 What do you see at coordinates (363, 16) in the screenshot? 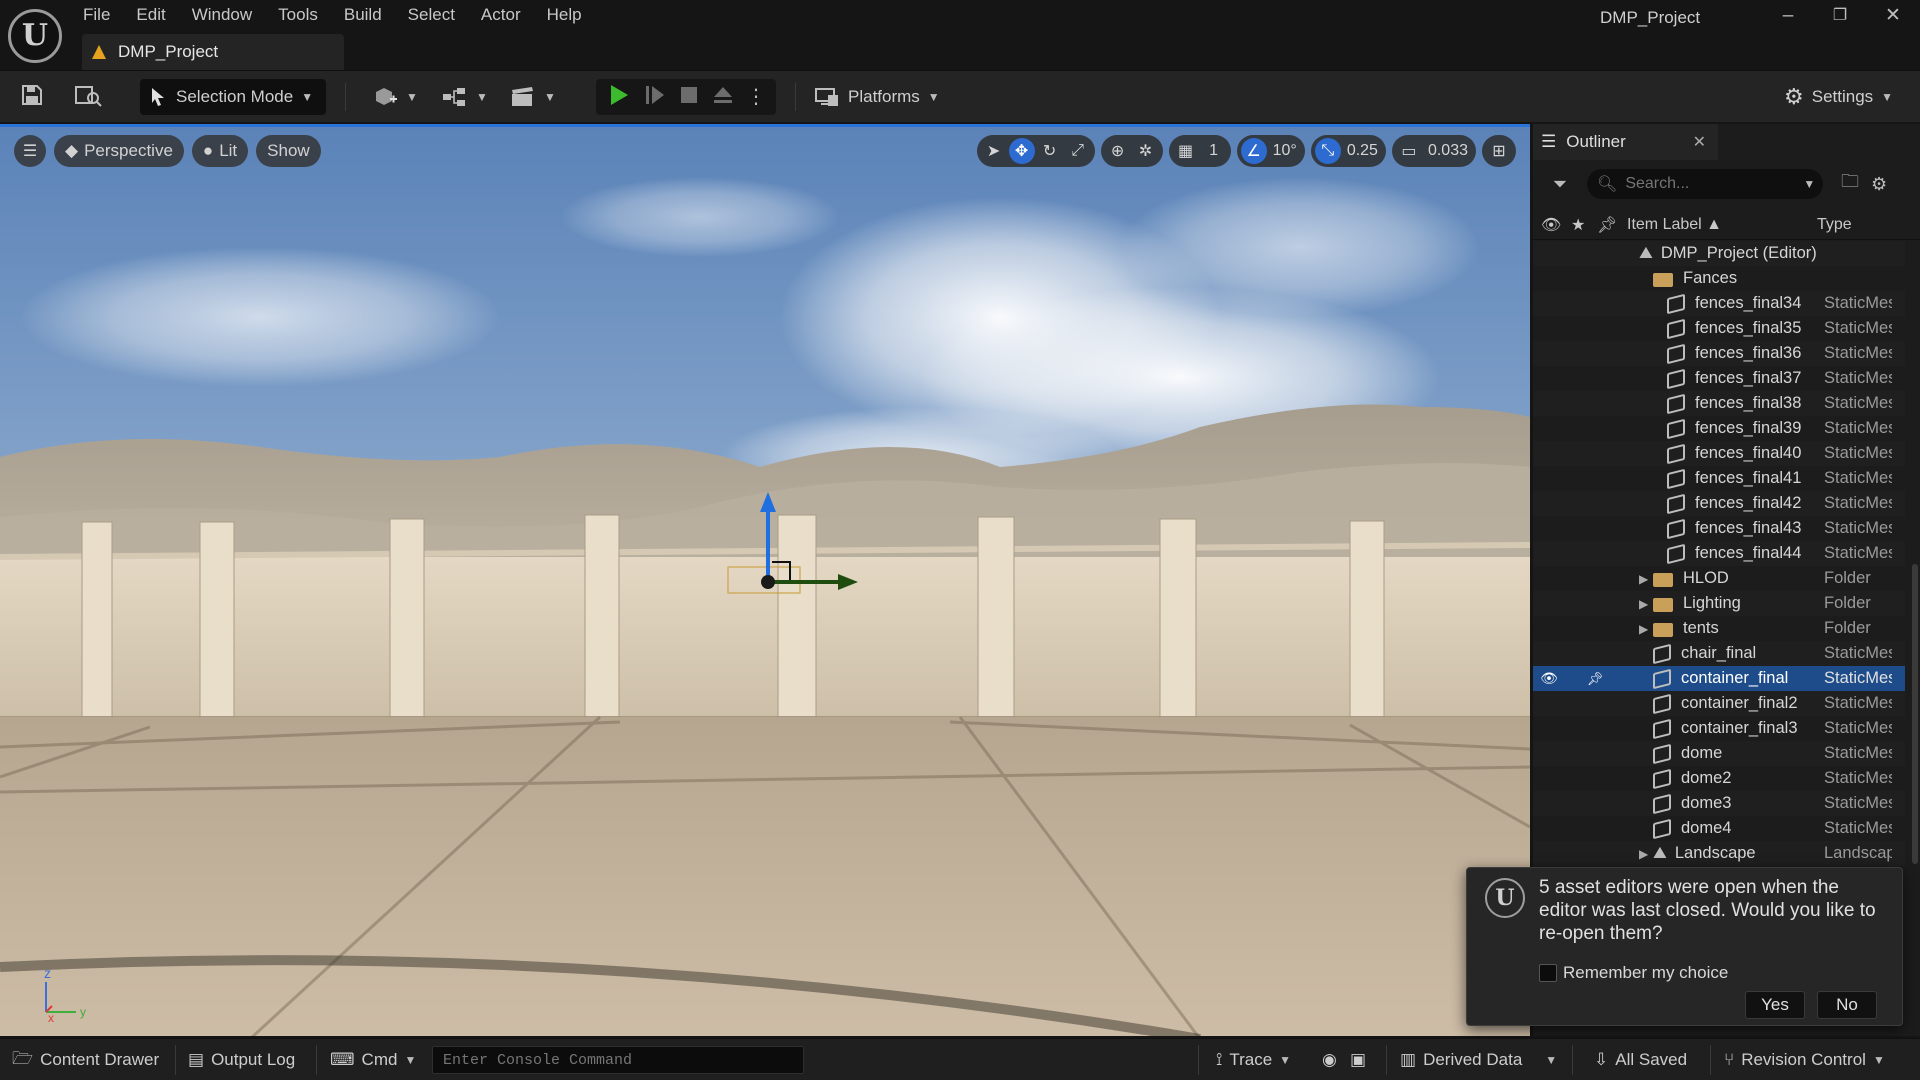
I see `menu-build: Build` at bounding box center [363, 16].